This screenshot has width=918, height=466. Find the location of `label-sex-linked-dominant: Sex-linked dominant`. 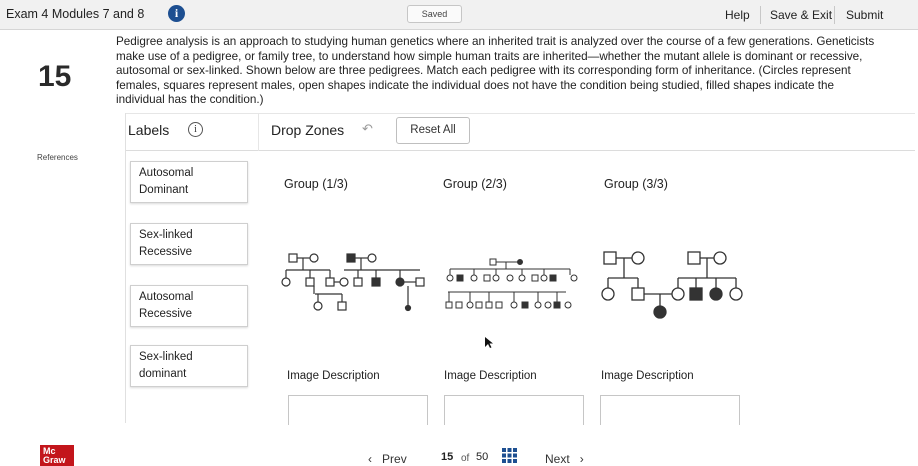

label-sex-linked-dominant: Sex-linked dominant is located at coordinates (189, 366).